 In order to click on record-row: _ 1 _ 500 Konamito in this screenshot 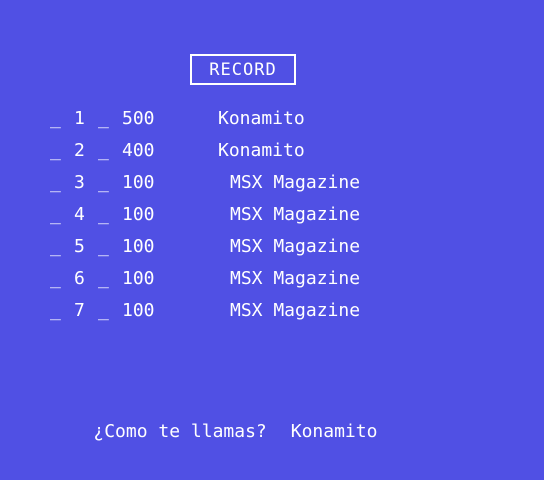, I will do `click(177, 119)`.